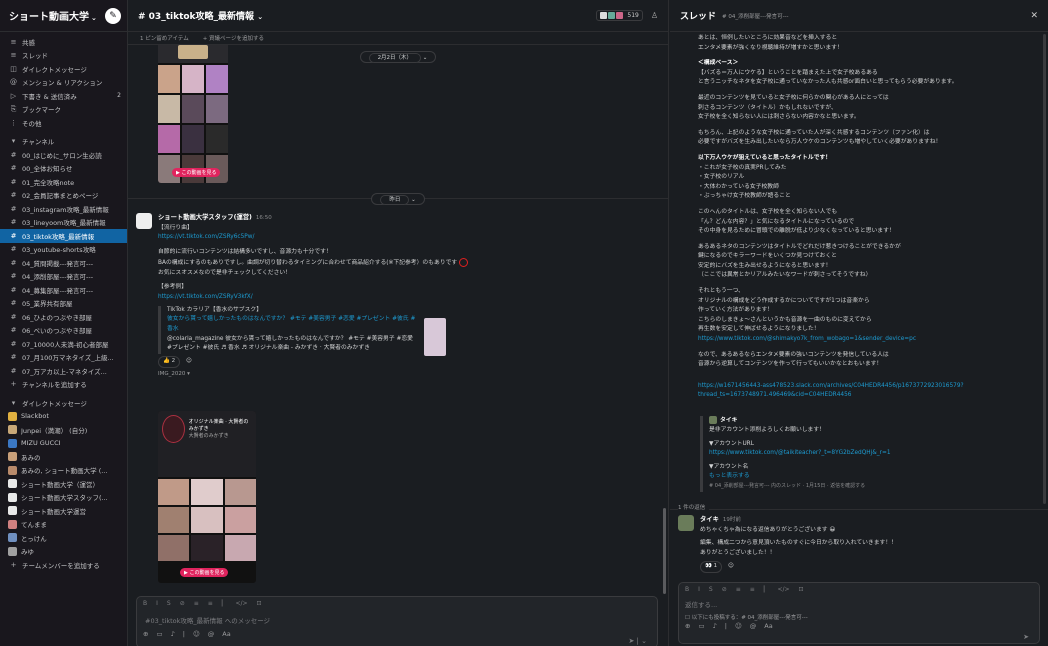 The height and width of the screenshot is (646, 1048). I want to click on channels-header: ▾ チャンネル, so click(63, 142).